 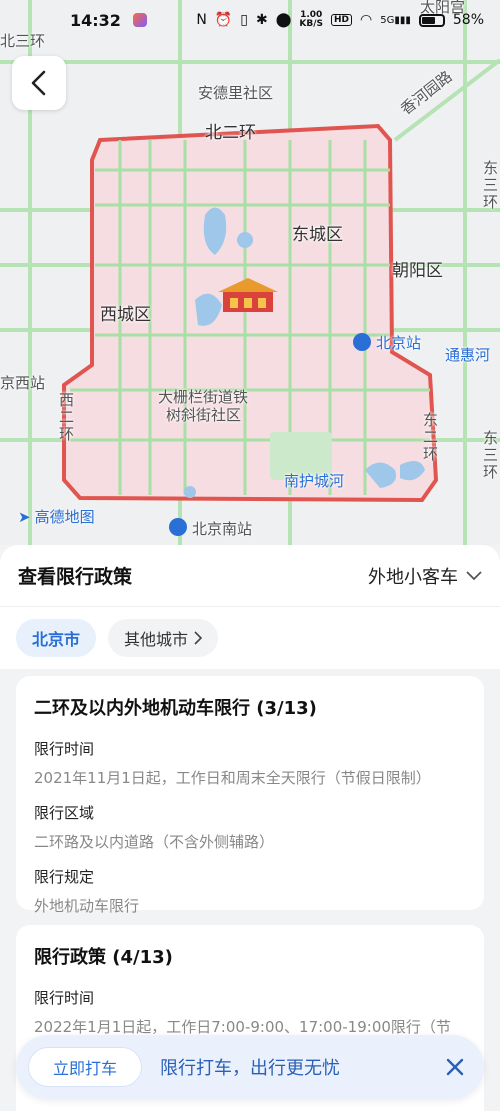 I want to click on back-button, so click(x=39, y=83).